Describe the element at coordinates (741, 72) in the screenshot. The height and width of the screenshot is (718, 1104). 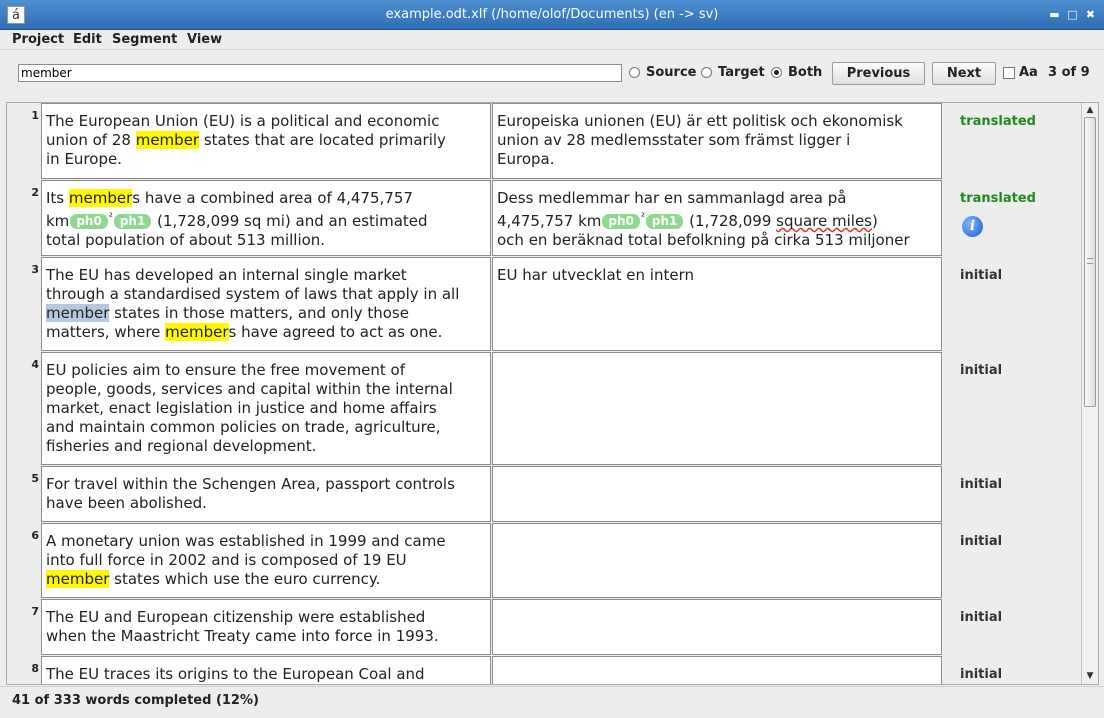
I see `radio-target-label: Target` at that location.